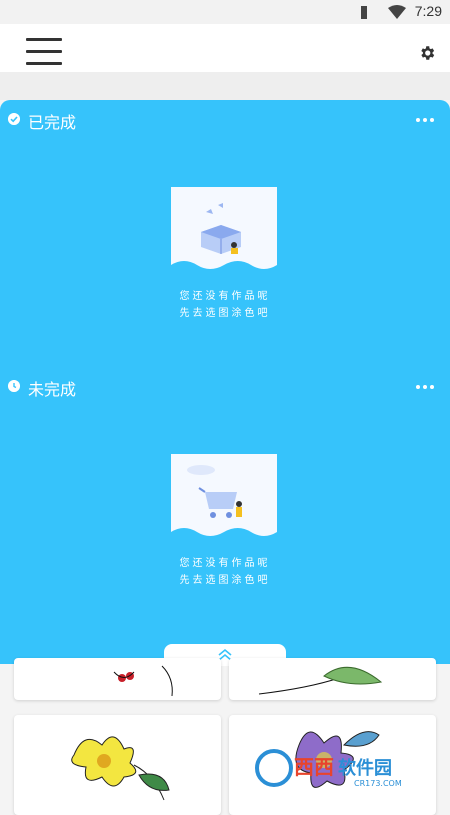 This screenshot has width=450, height=815. I want to click on app-bar, so click(225, 48).